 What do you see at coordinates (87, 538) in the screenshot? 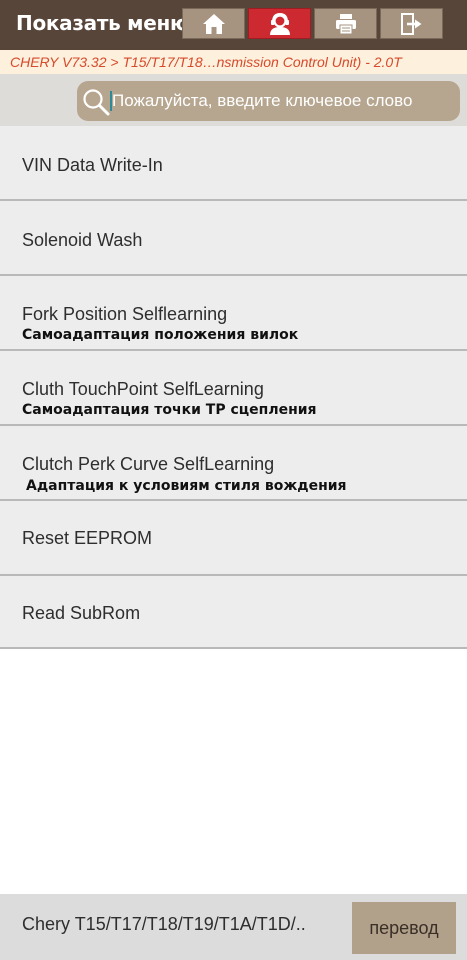
I see `menu-item-label: Reset EEPROM` at bounding box center [87, 538].